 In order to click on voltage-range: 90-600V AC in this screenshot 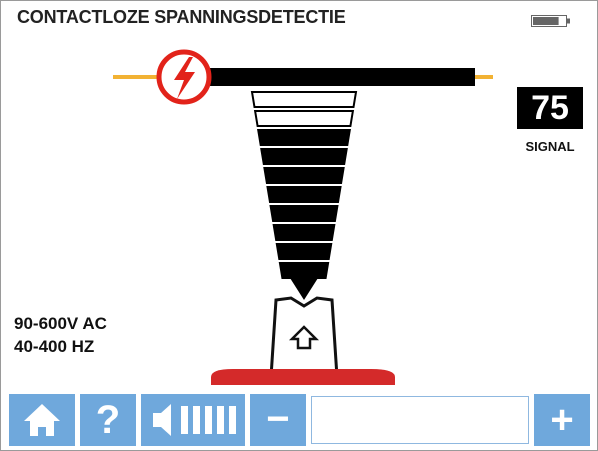, I will do `click(60, 323)`.